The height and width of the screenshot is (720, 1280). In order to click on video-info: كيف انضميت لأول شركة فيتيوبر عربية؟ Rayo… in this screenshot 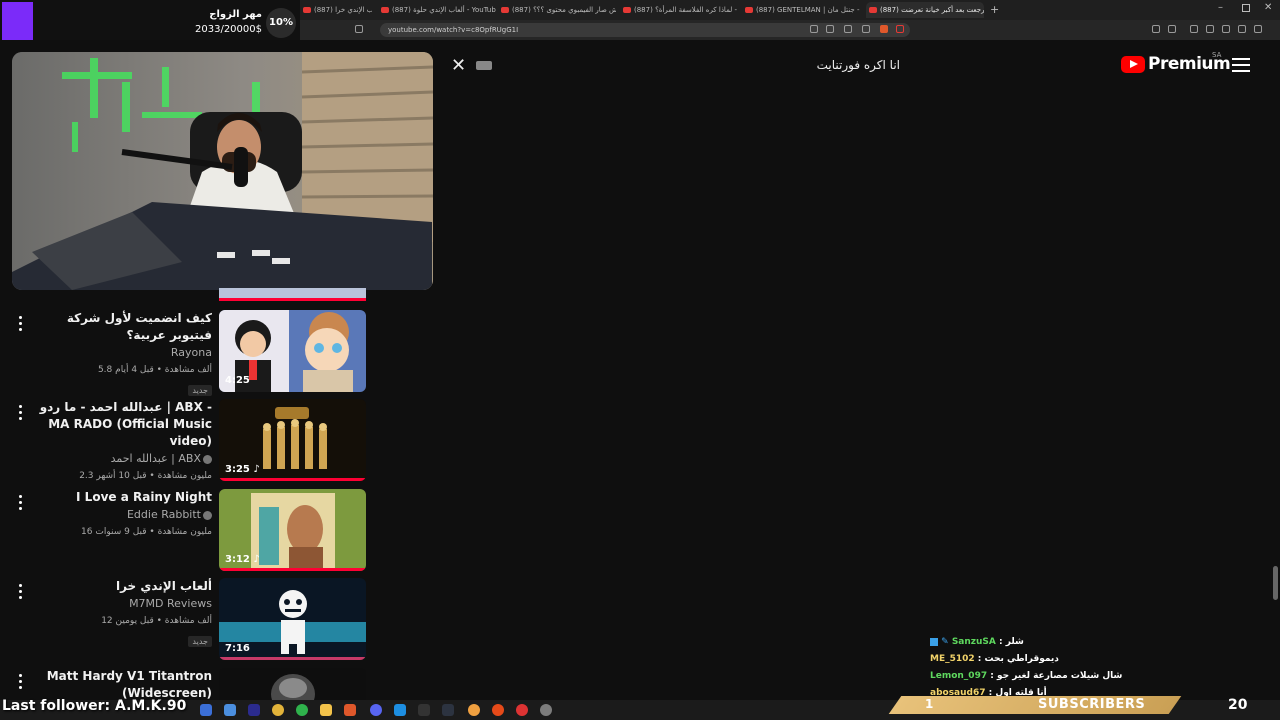, I will do `click(124, 353)`.